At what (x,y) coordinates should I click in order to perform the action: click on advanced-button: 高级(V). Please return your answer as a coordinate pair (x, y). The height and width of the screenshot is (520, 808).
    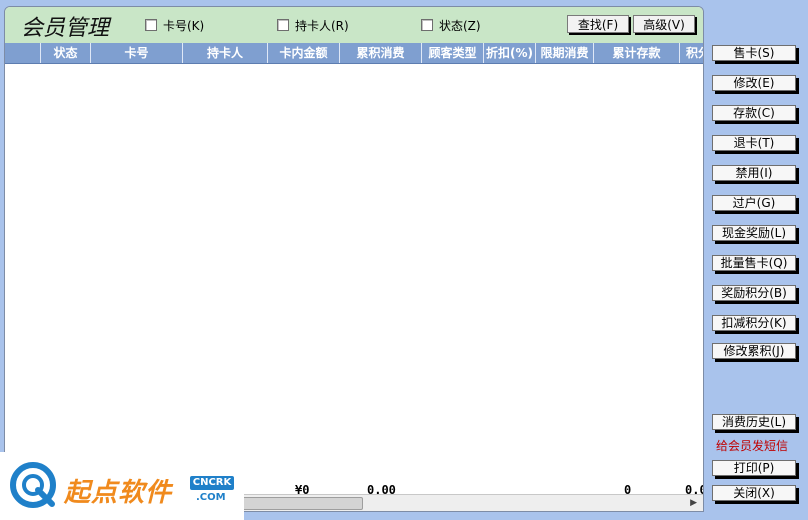
    Looking at the image, I should click on (664, 24).